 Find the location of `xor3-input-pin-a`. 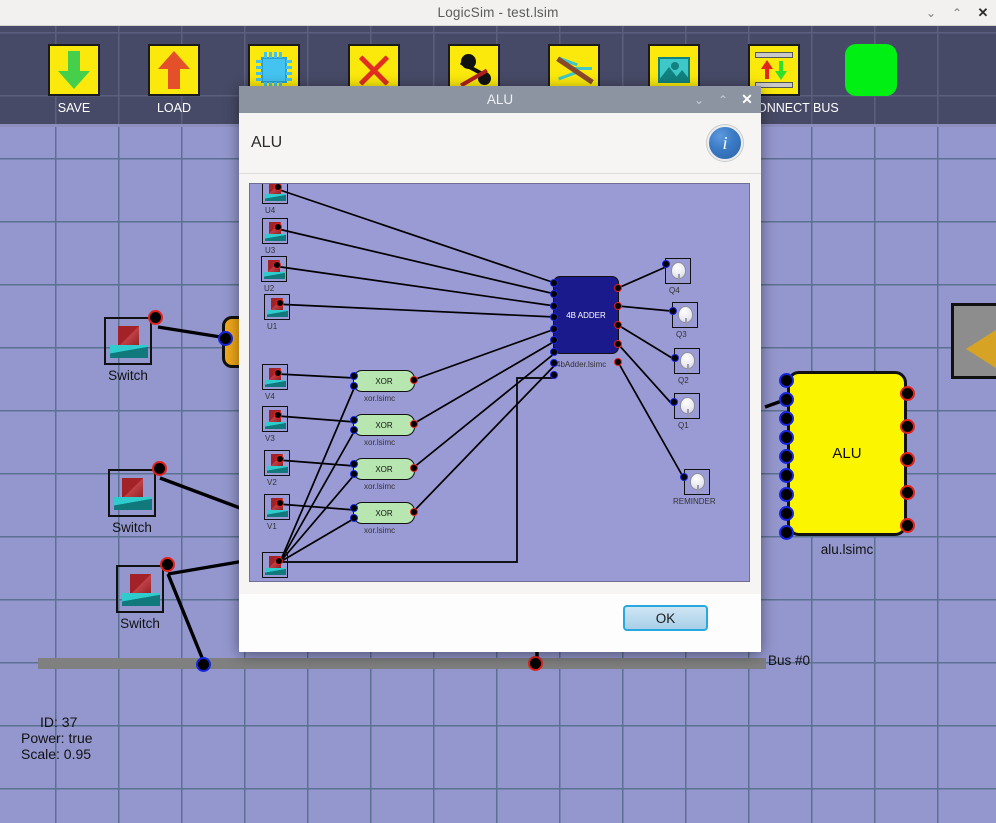

xor3-input-pin-a is located at coordinates (354, 464).